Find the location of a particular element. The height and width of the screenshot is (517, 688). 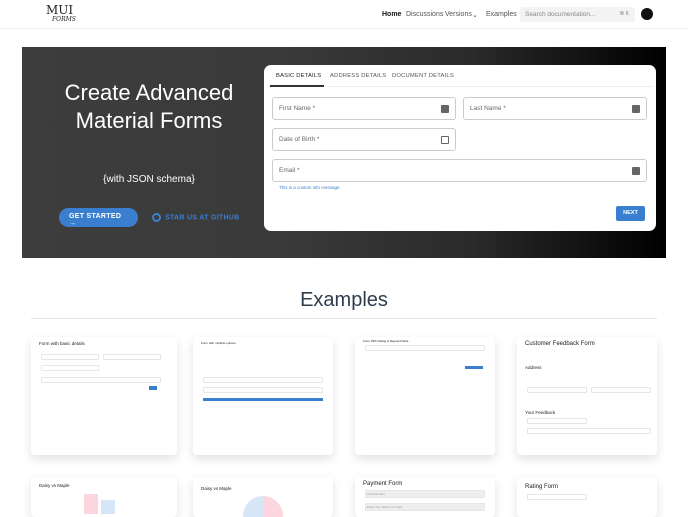

examples-heading: Examples is located at coordinates (344, 300).